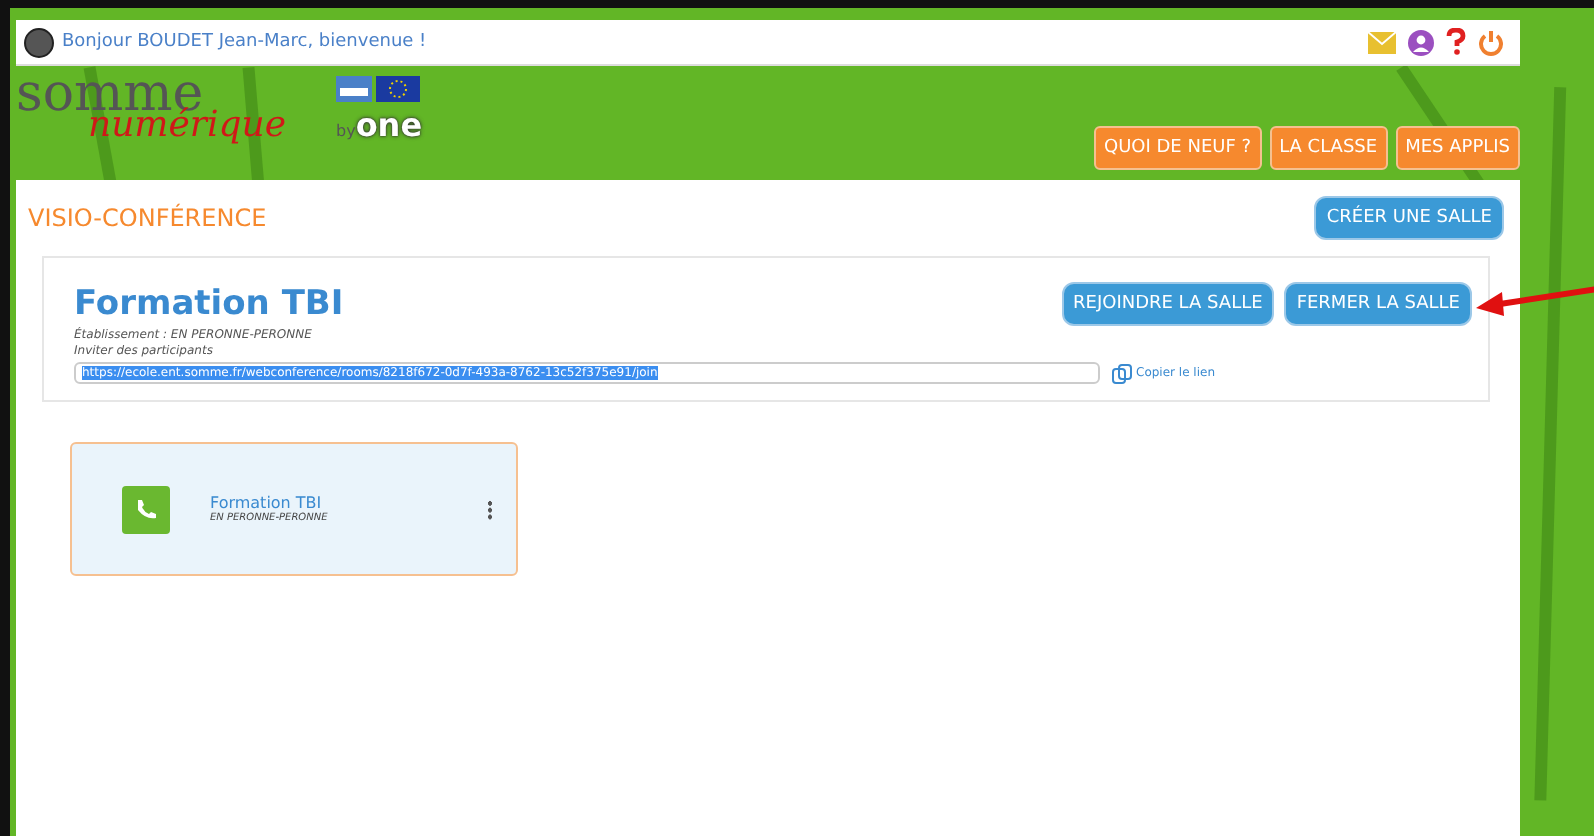 The width and height of the screenshot is (1594, 836). Describe the element at coordinates (1409, 218) in the screenshot. I see `create-room-button: CRÉER UNE SALLE` at that location.